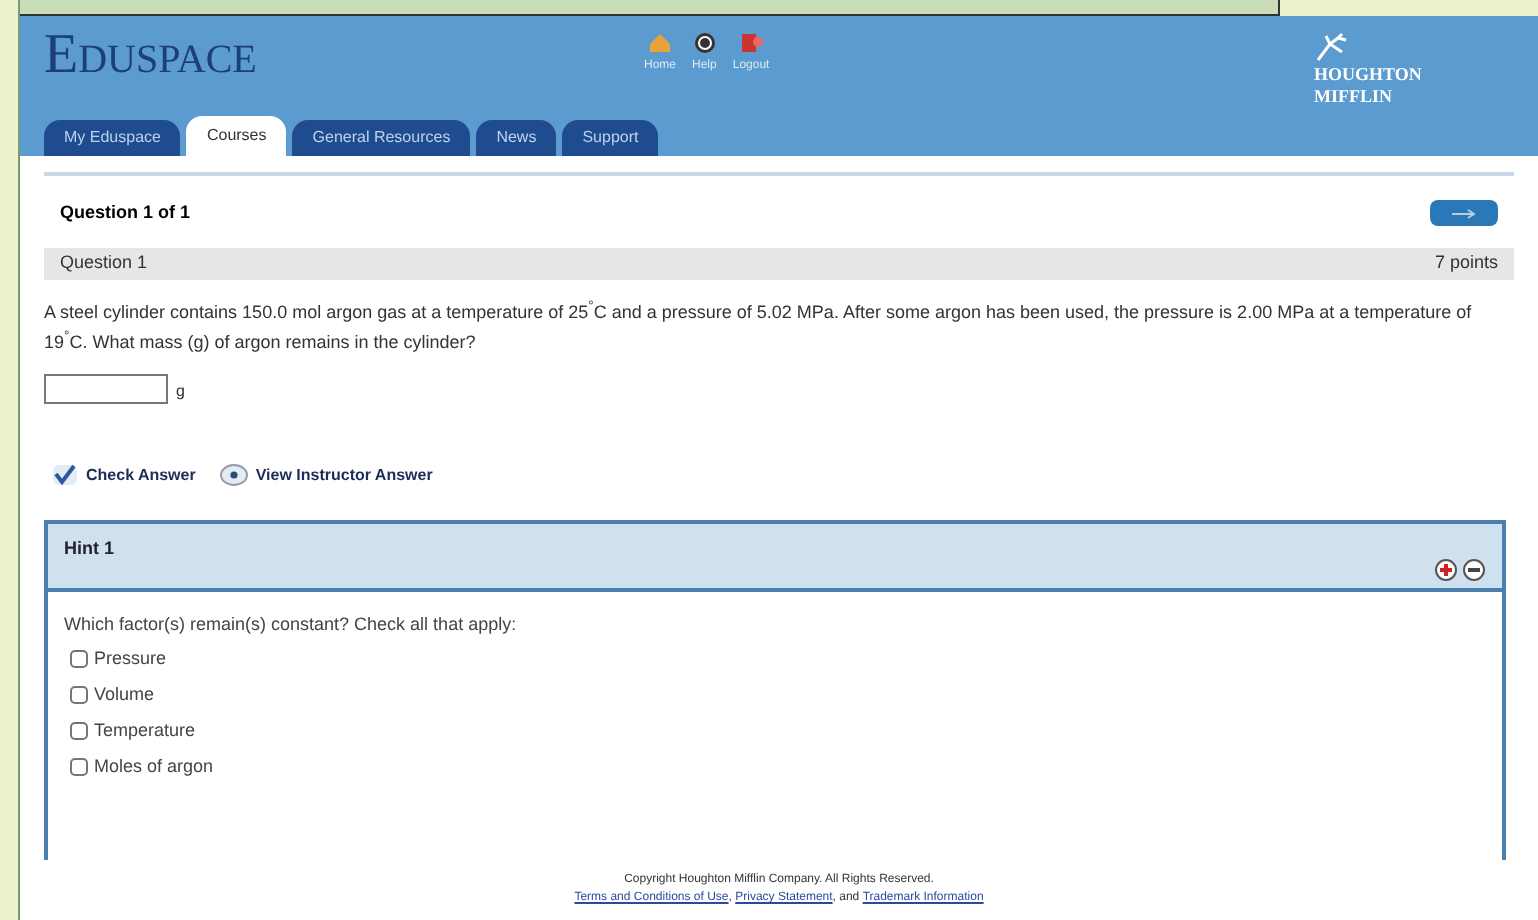  Describe the element at coordinates (180, 391) in the screenshot. I see `unit-label: g` at that location.